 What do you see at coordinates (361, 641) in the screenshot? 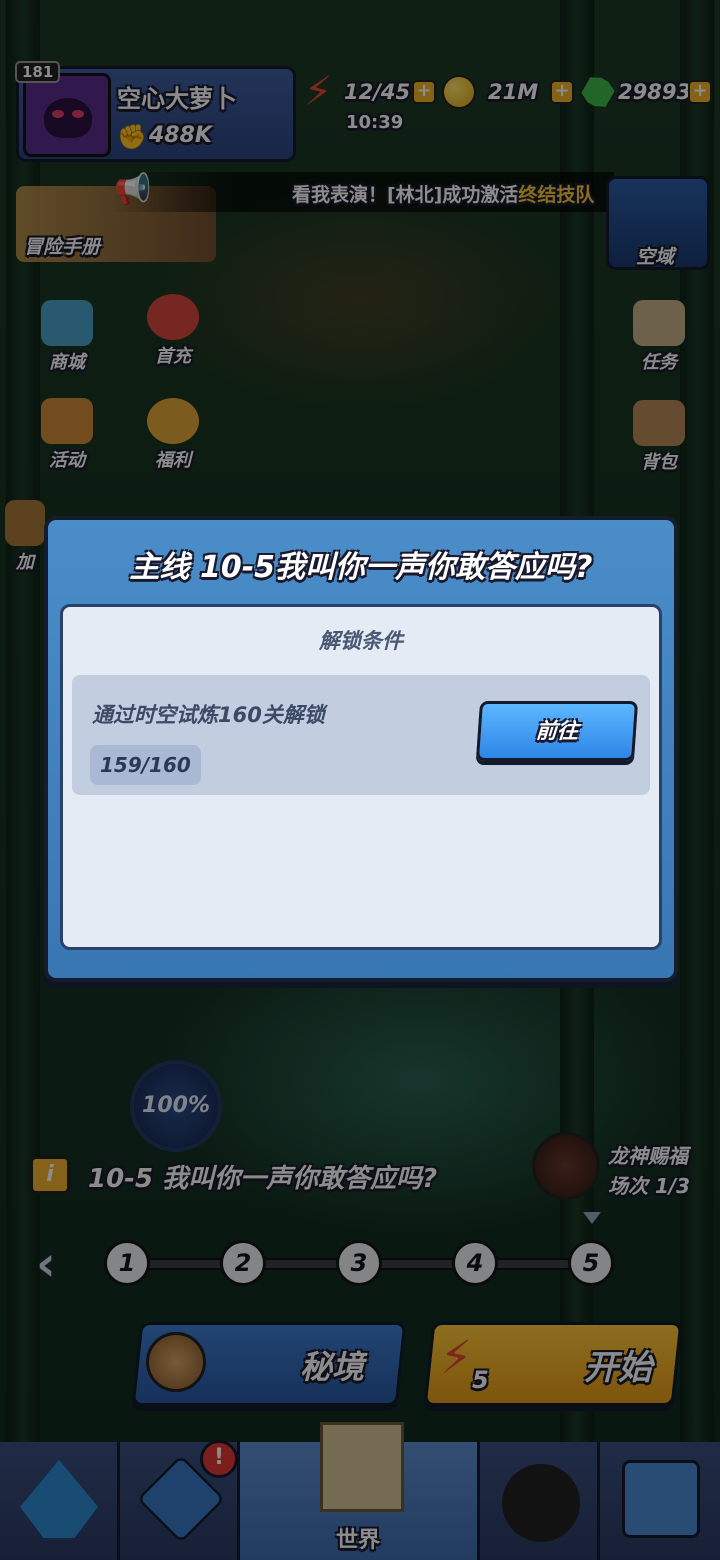
I see `unlock-heading: 解锁条件` at bounding box center [361, 641].